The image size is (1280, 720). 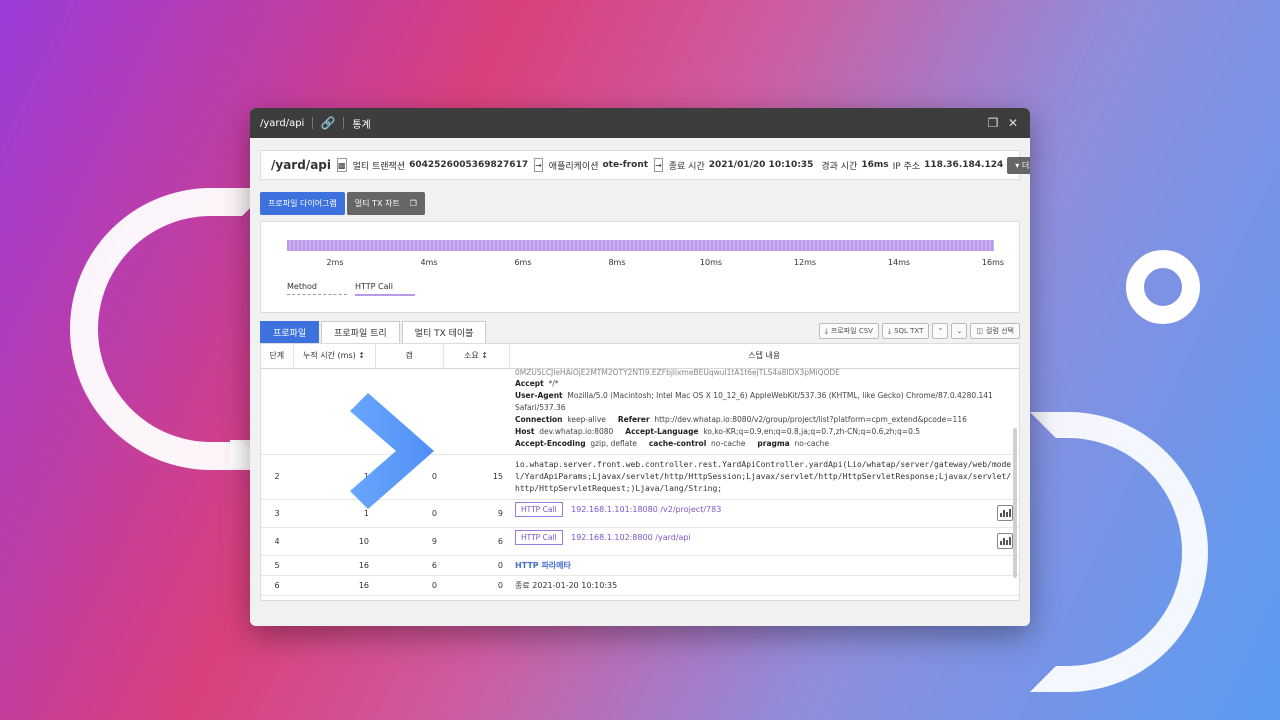 I want to click on sql-download-button: ⤓ SQL TXT, so click(x=905, y=331).